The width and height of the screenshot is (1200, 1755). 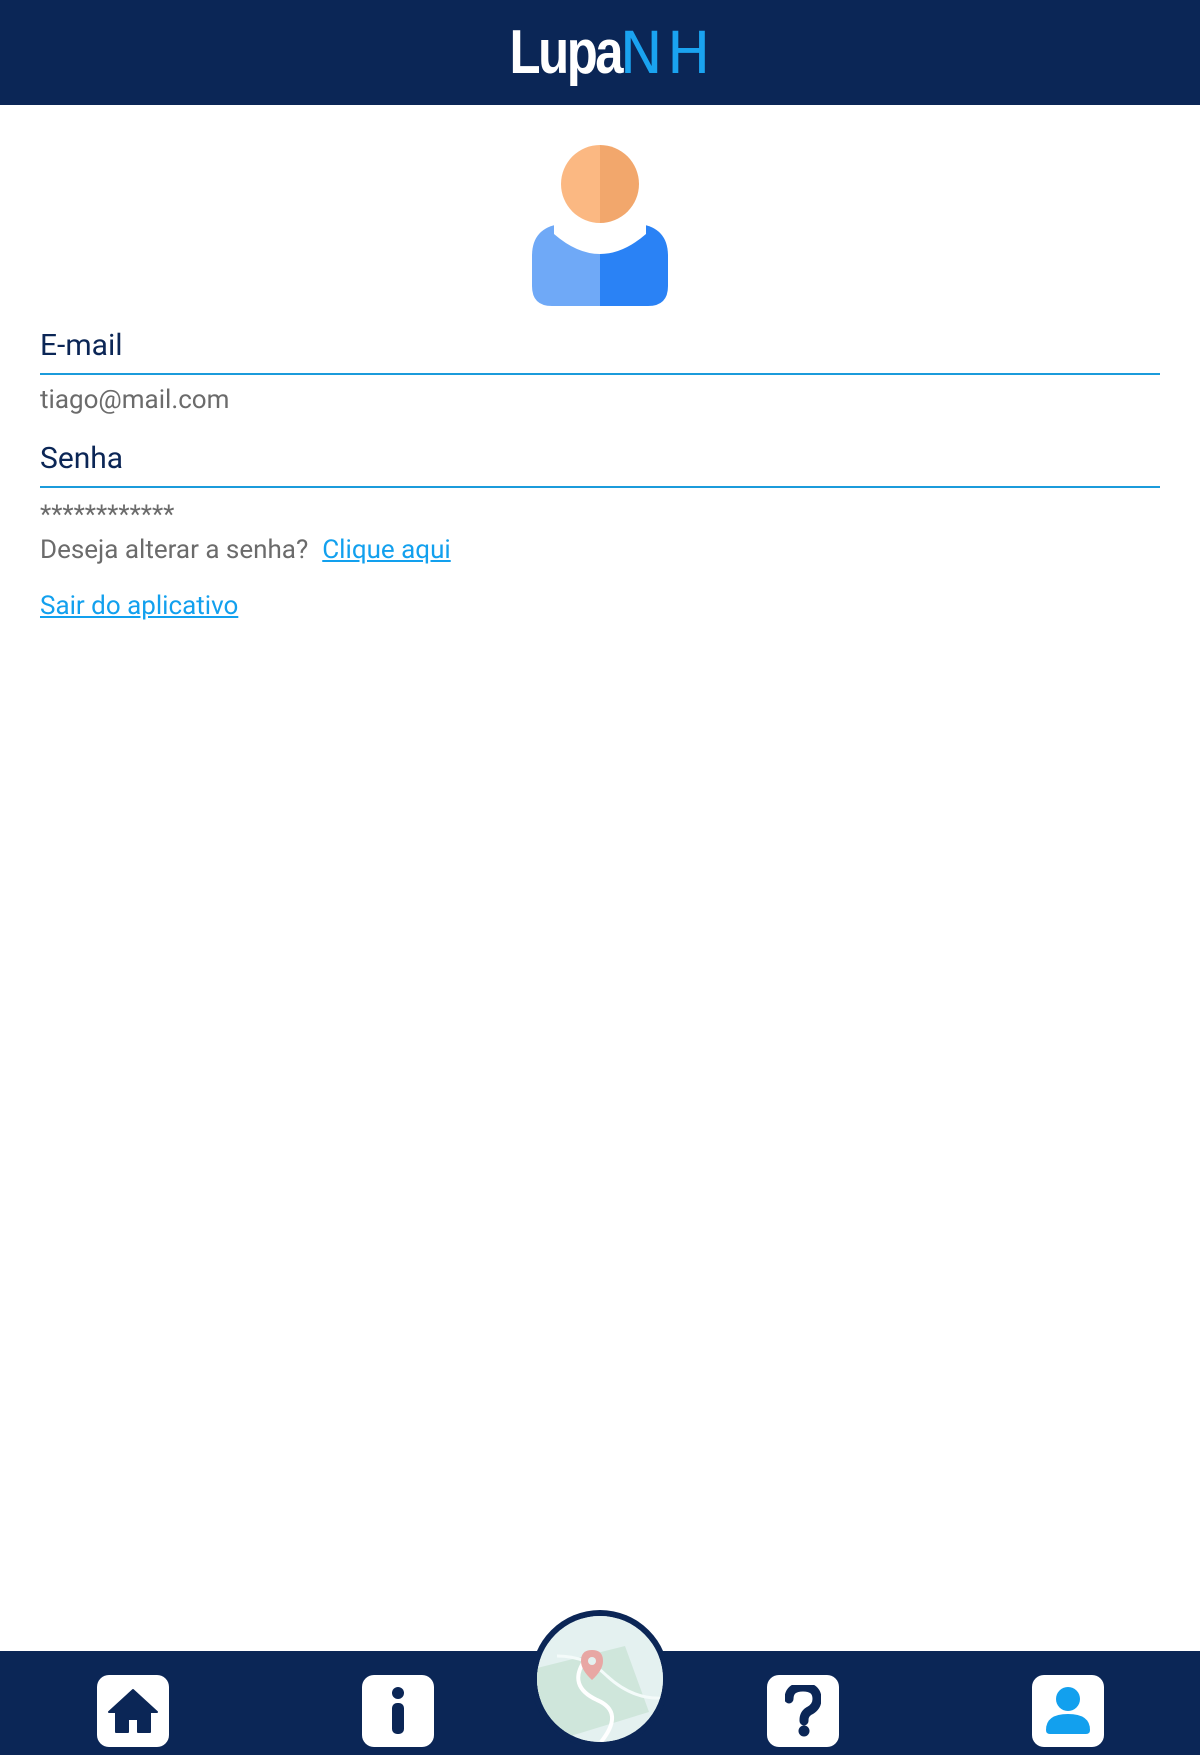 I want to click on info-icon, so click(x=398, y=1710).